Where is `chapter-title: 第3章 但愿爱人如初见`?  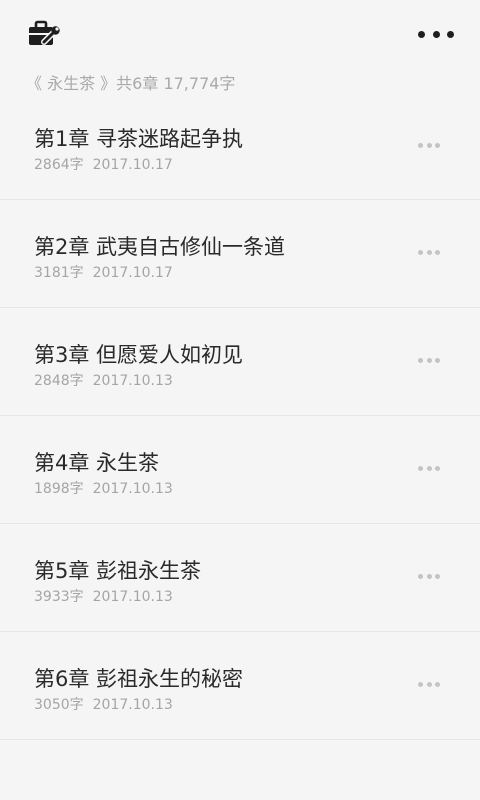
chapter-title: 第3章 但愿爱人如初见 is located at coordinates (139, 355).